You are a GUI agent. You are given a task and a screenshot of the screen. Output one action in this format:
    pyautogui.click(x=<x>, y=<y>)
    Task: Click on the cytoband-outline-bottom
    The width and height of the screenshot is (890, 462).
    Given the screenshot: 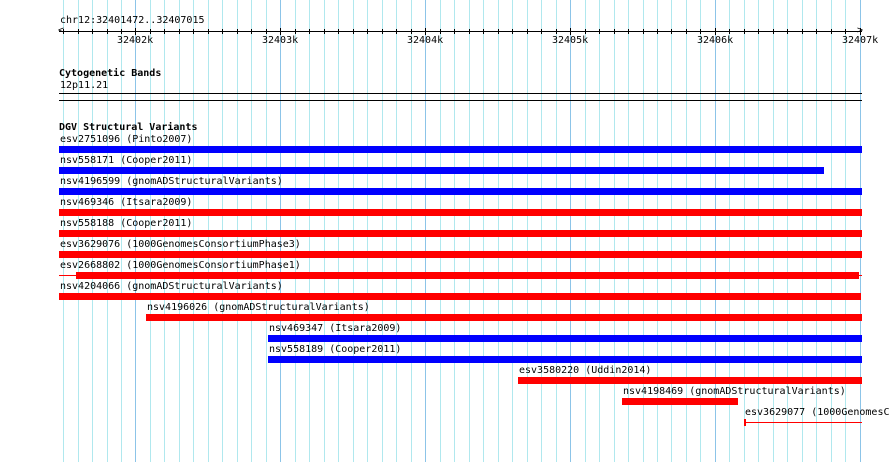 What is the action you would take?
    pyautogui.click(x=460, y=100)
    